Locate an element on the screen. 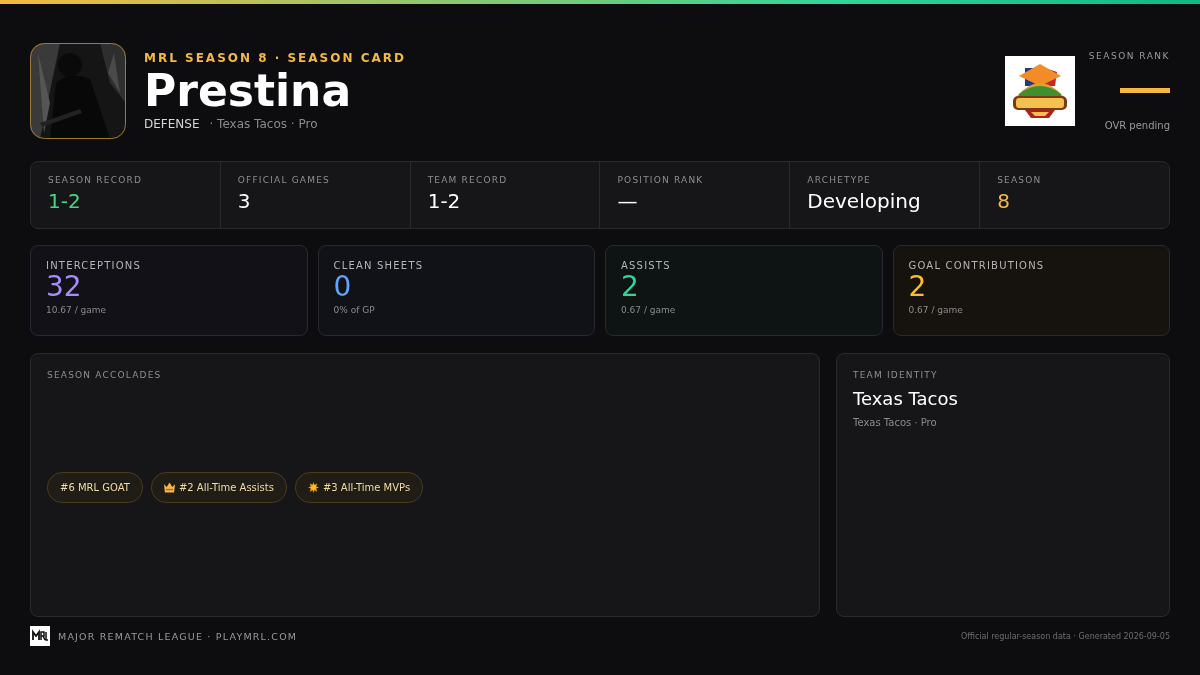  record-label: TEAM RECORD is located at coordinates (468, 180).